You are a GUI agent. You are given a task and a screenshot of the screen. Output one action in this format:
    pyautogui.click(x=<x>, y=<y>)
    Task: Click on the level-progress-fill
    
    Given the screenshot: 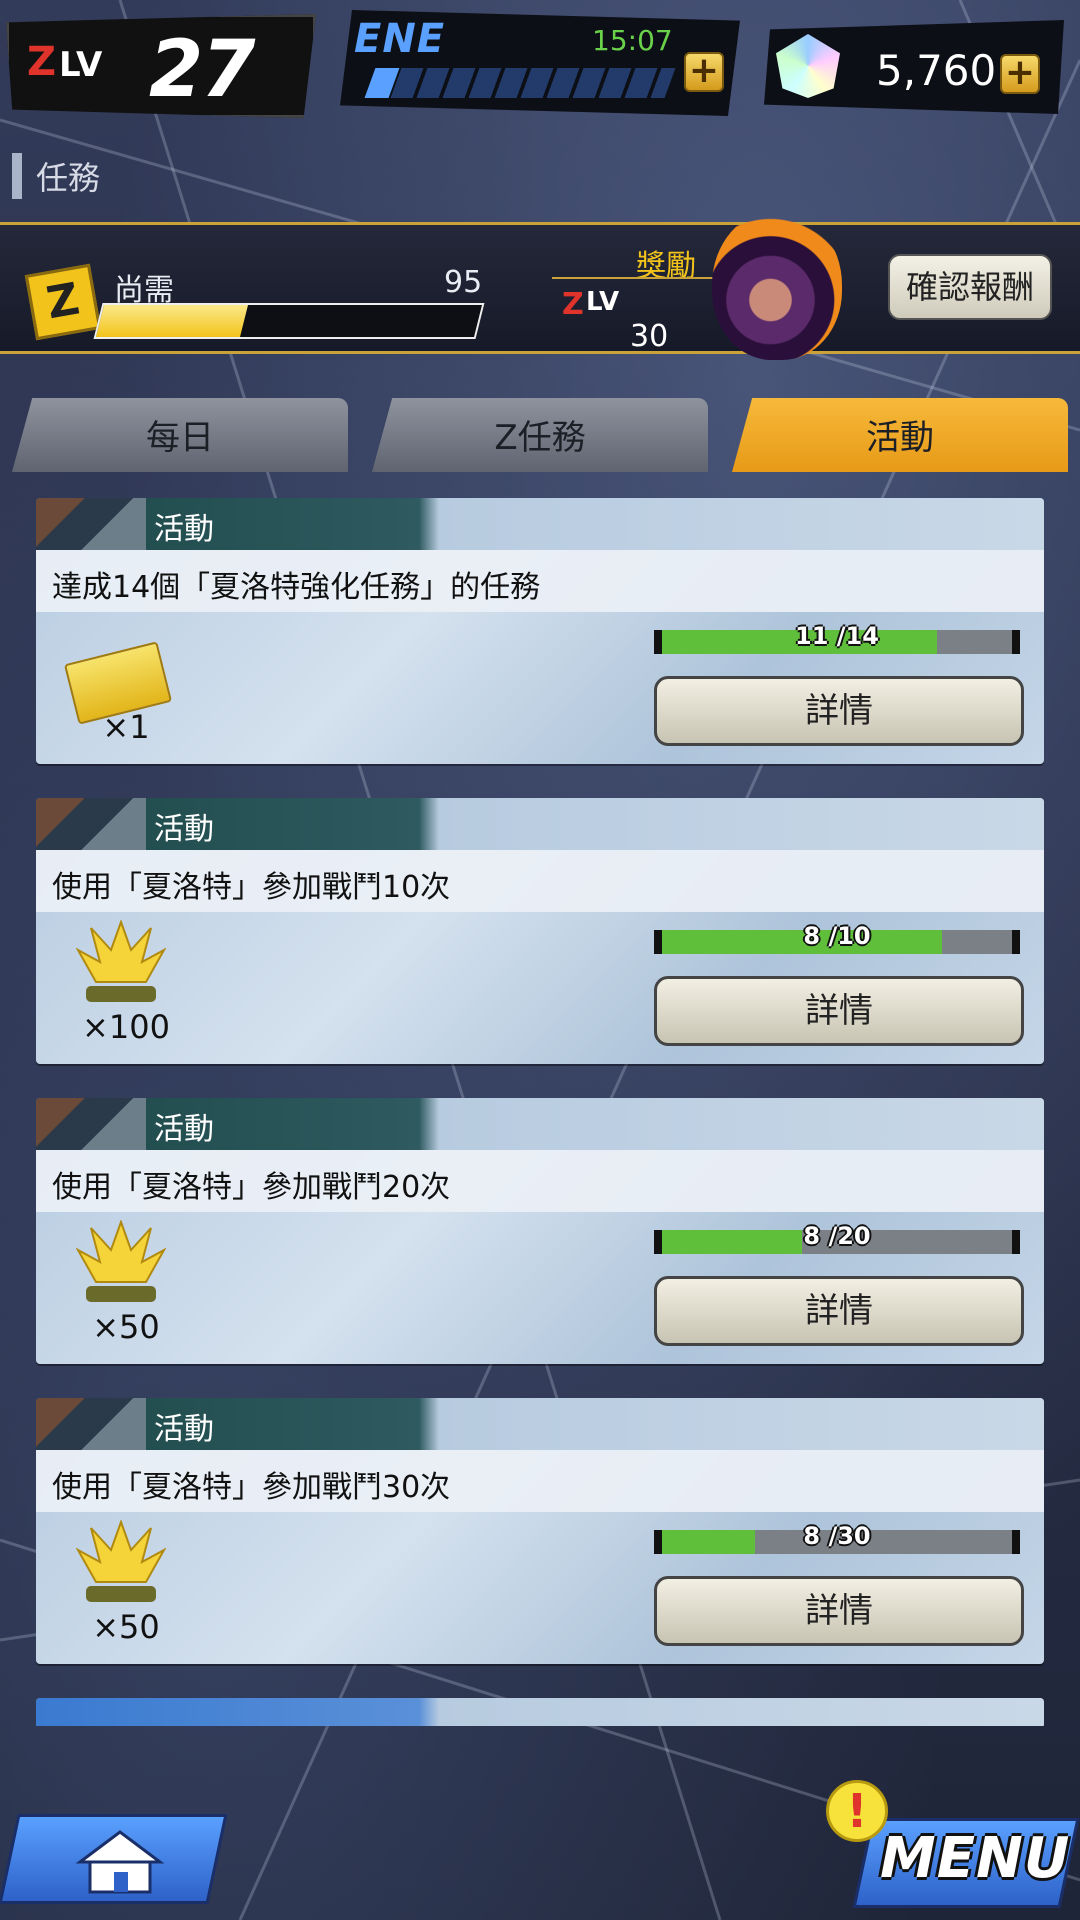 What is the action you would take?
    pyautogui.click(x=172, y=321)
    